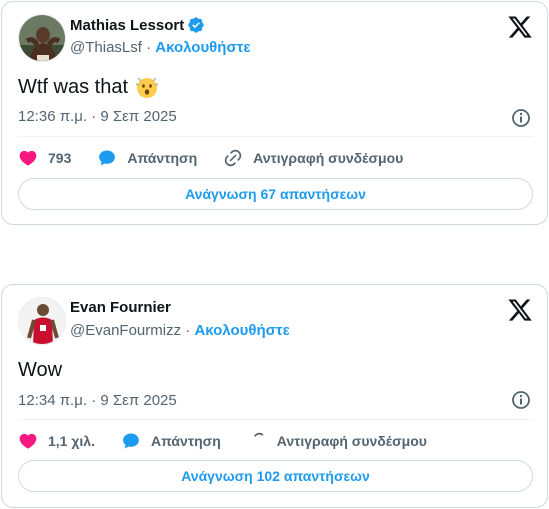 The height and width of the screenshot is (509, 549). I want to click on like-button: 1,1 χιλ., so click(56, 441).